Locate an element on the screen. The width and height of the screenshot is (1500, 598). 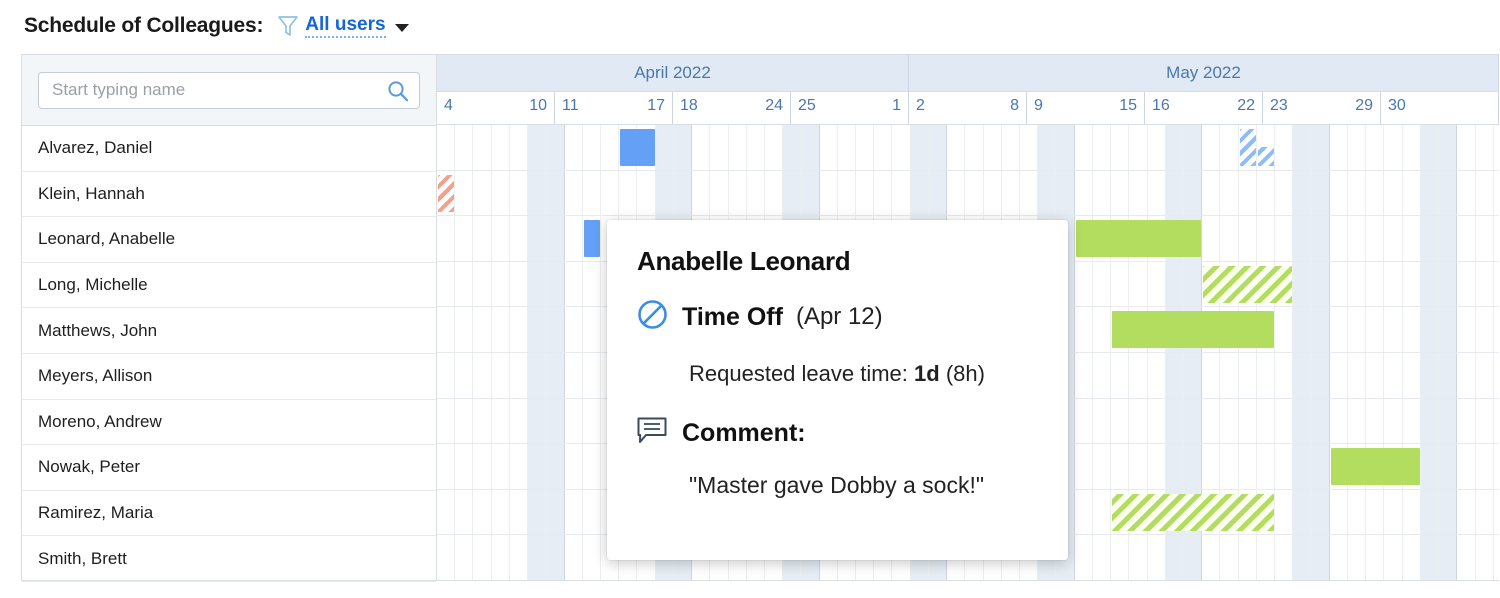
search-box is located at coordinates (229, 90).